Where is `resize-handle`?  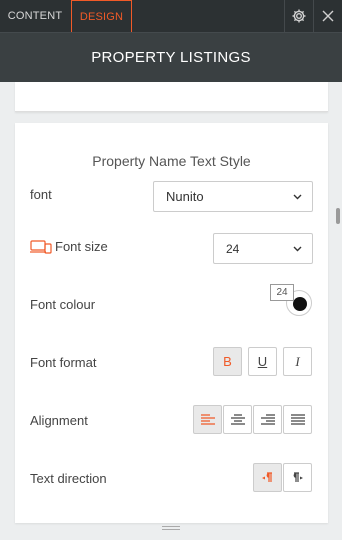 resize-handle is located at coordinates (171, 529).